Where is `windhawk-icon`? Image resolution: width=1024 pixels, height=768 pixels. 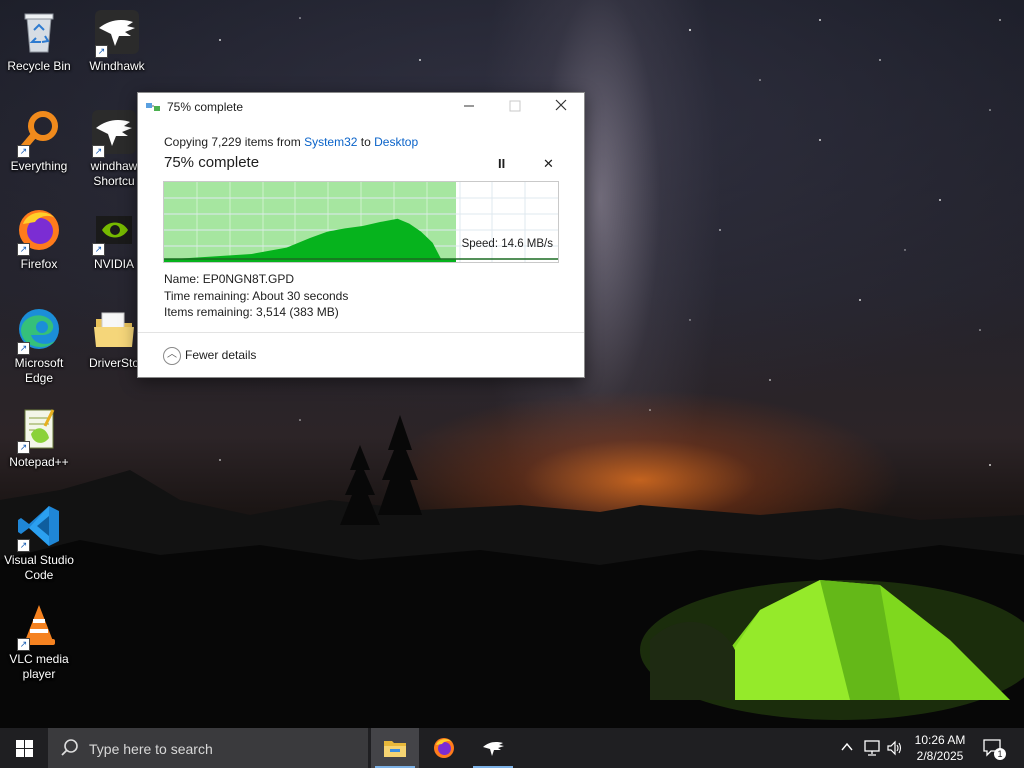
windhawk-icon is located at coordinates (493, 749).